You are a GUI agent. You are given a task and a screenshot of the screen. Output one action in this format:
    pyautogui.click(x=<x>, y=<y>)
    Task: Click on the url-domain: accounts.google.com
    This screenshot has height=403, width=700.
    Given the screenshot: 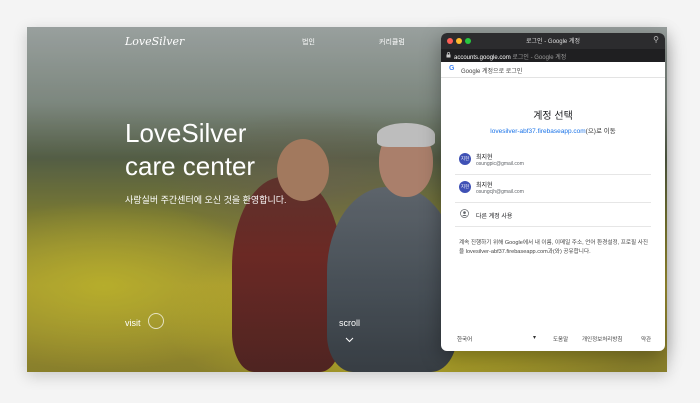 What is the action you would take?
    pyautogui.click(x=482, y=58)
    